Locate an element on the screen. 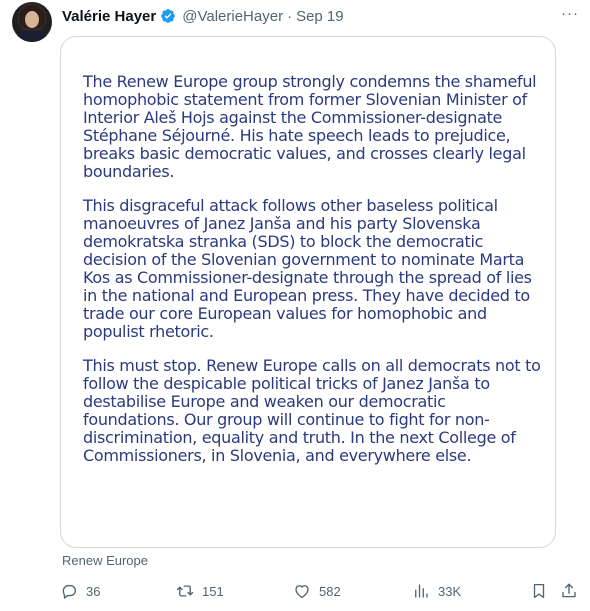 This screenshot has height=611, width=590. author-name: Valérie Hayer is located at coordinates (109, 16).